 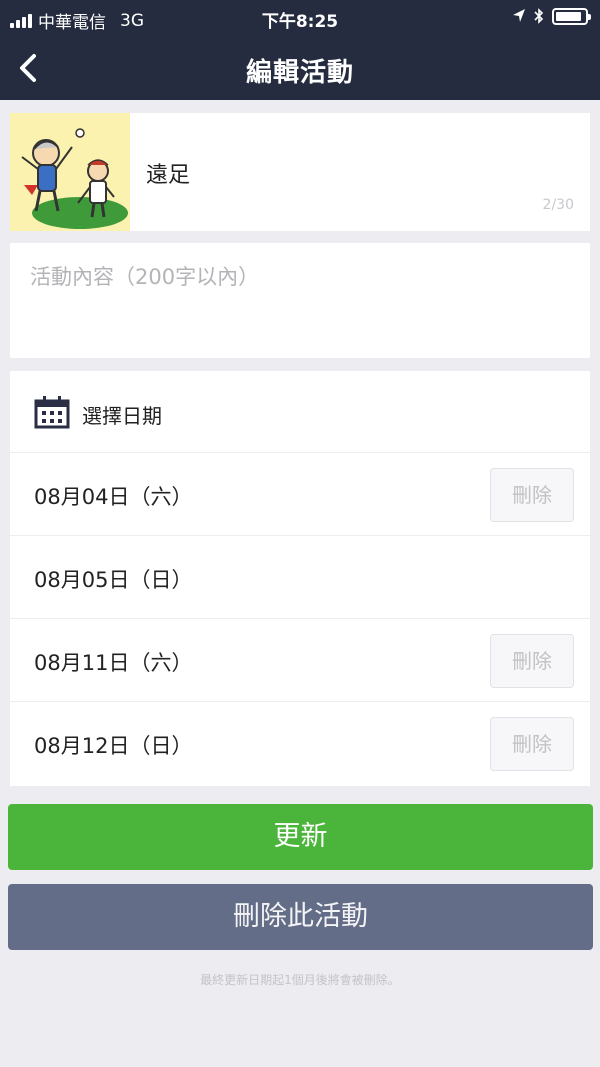 I want to click on date-row: 08月11日（六） 刪除, so click(x=300, y=660).